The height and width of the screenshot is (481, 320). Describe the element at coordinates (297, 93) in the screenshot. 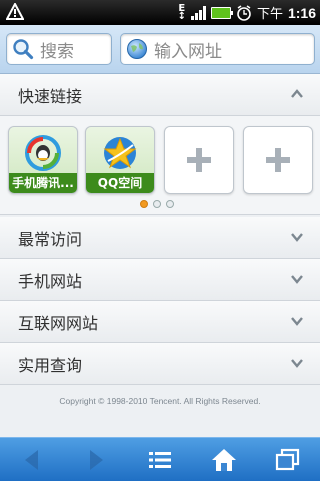

I see `chevron-up-icon` at that location.